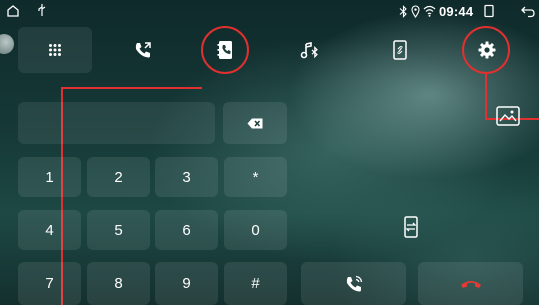 The width and height of the screenshot is (539, 305). Describe the element at coordinates (429, 11) in the screenshot. I see `wifi-icon` at that location.